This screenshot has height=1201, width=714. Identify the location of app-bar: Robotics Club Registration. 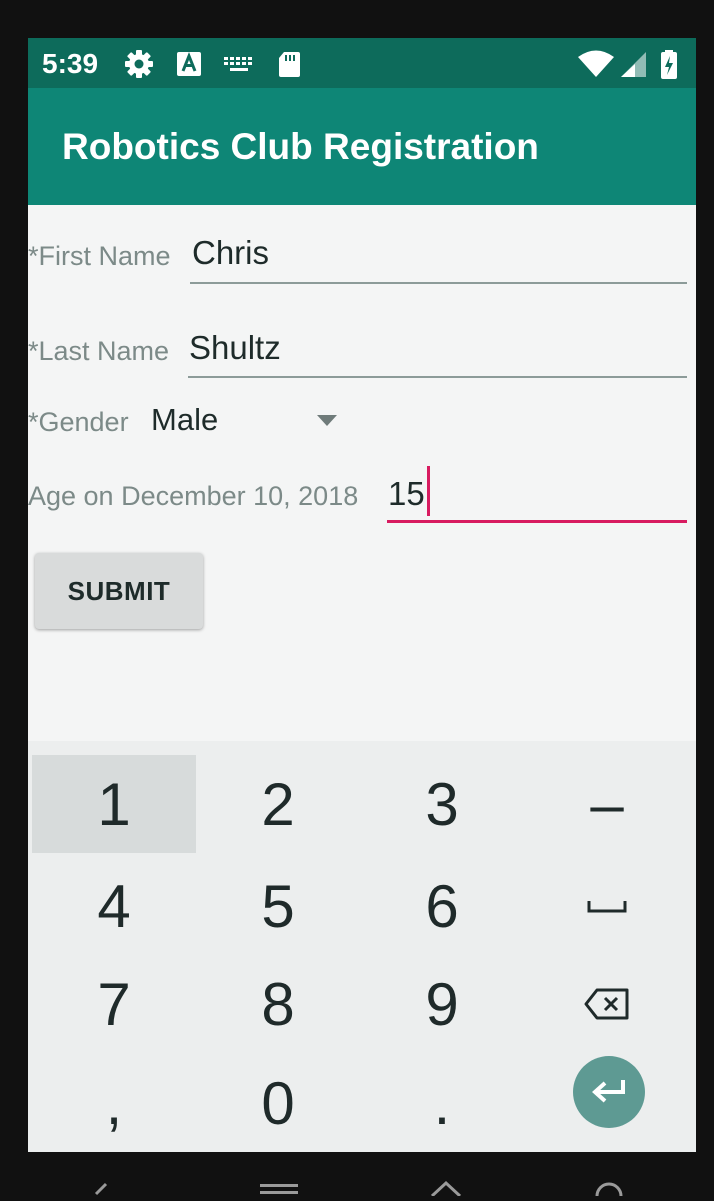
(362, 146).